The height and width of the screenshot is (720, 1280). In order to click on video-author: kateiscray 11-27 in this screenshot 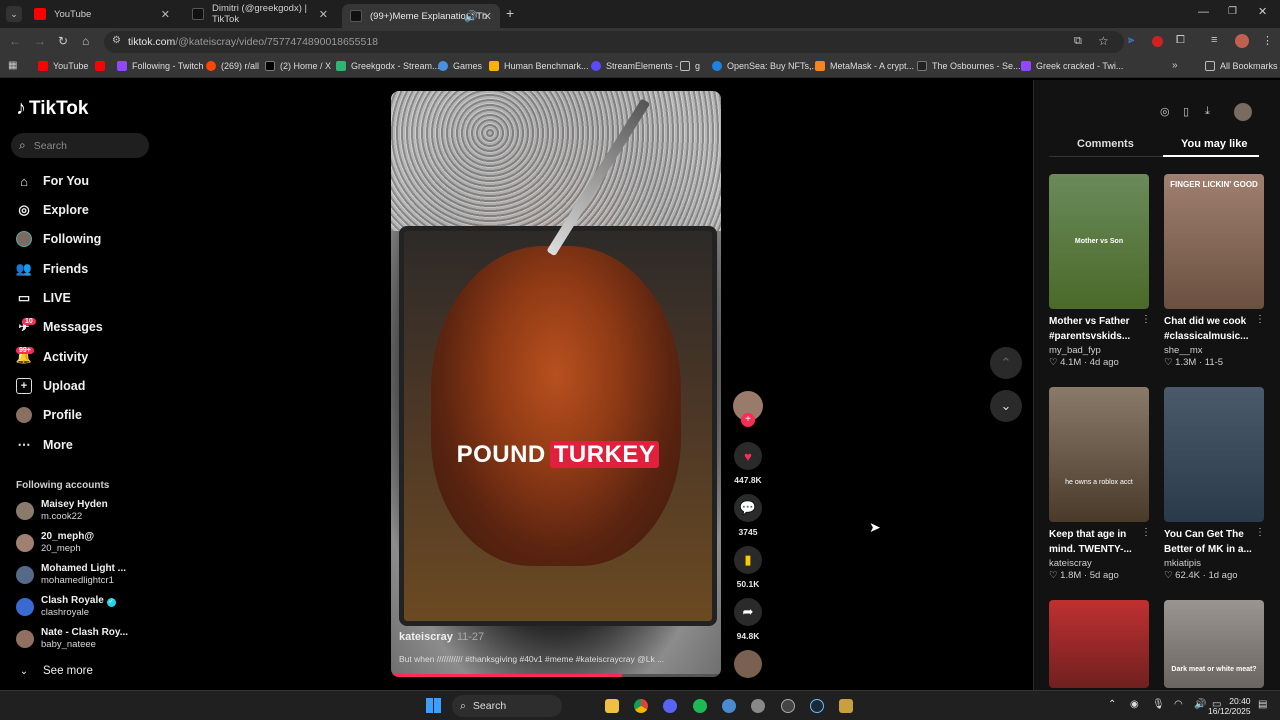, I will do `click(441, 637)`.